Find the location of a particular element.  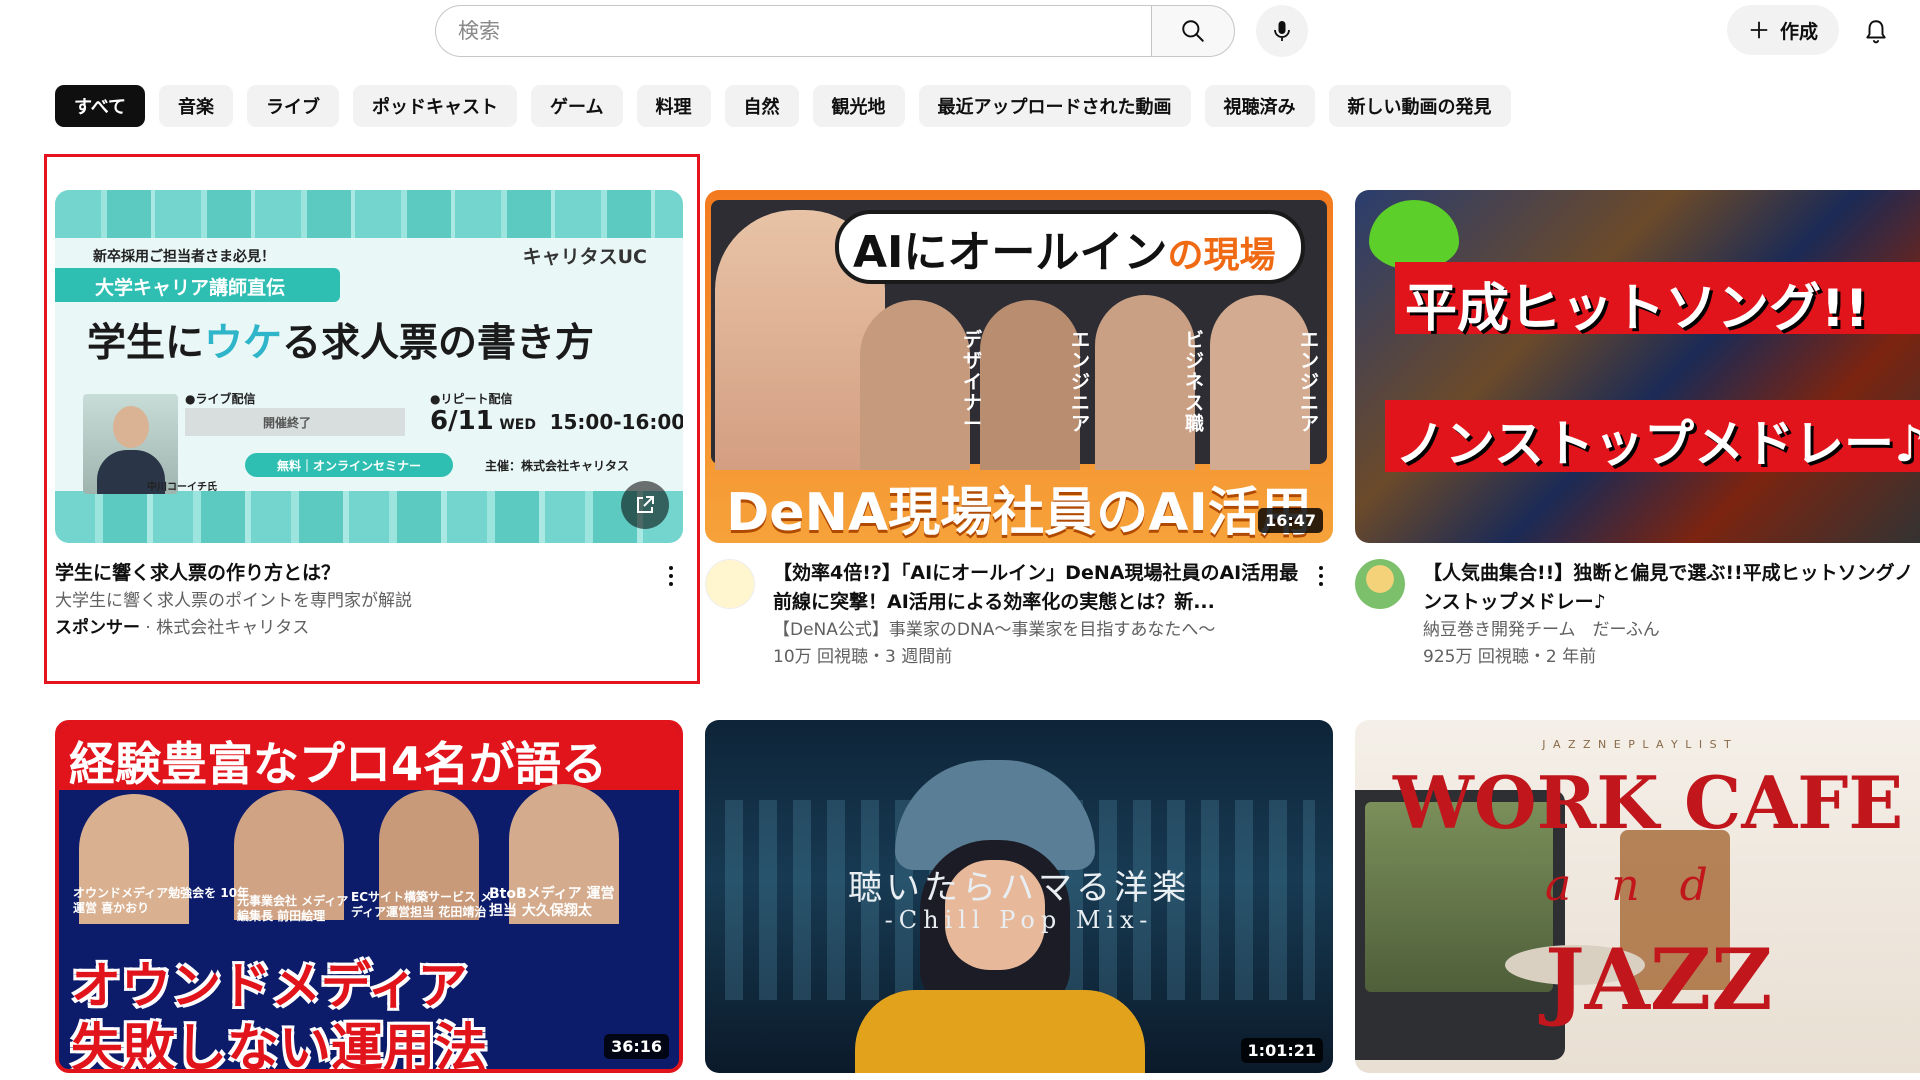

video-duration: 36:16 is located at coordinates (636, 1046).